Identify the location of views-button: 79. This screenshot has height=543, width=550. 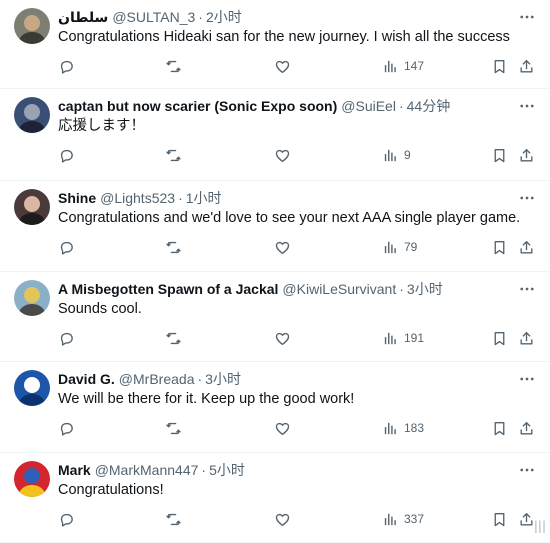
(399, 247).